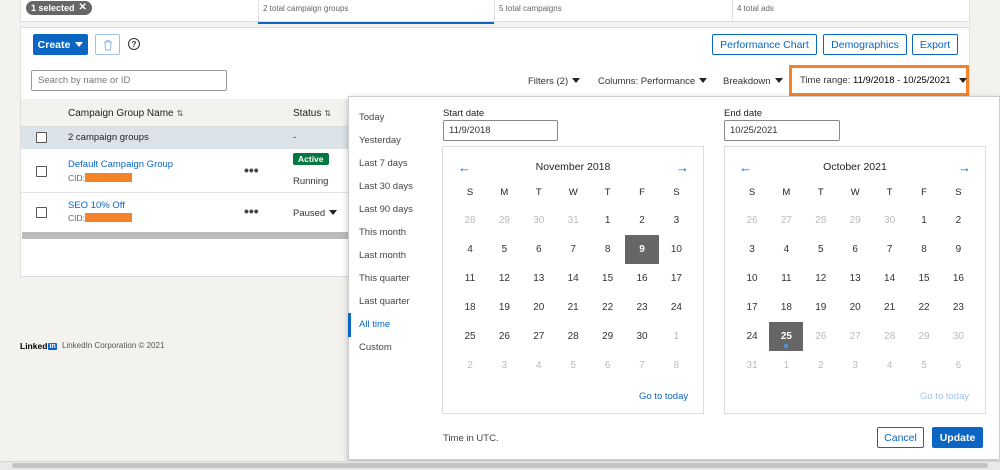 The height and width of the screenshot is (470, 1000). Describe the element at coordinates (315, 213) in the screenshot. I see `status-dropdown: Paused` at that location.